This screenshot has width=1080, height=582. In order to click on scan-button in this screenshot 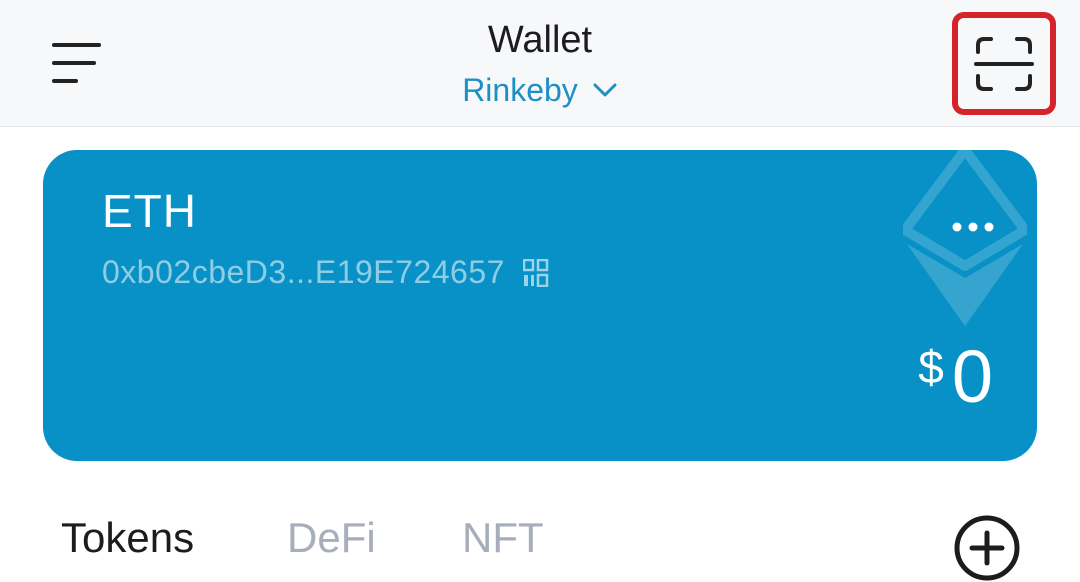, I will do `click(1004, 63)`.